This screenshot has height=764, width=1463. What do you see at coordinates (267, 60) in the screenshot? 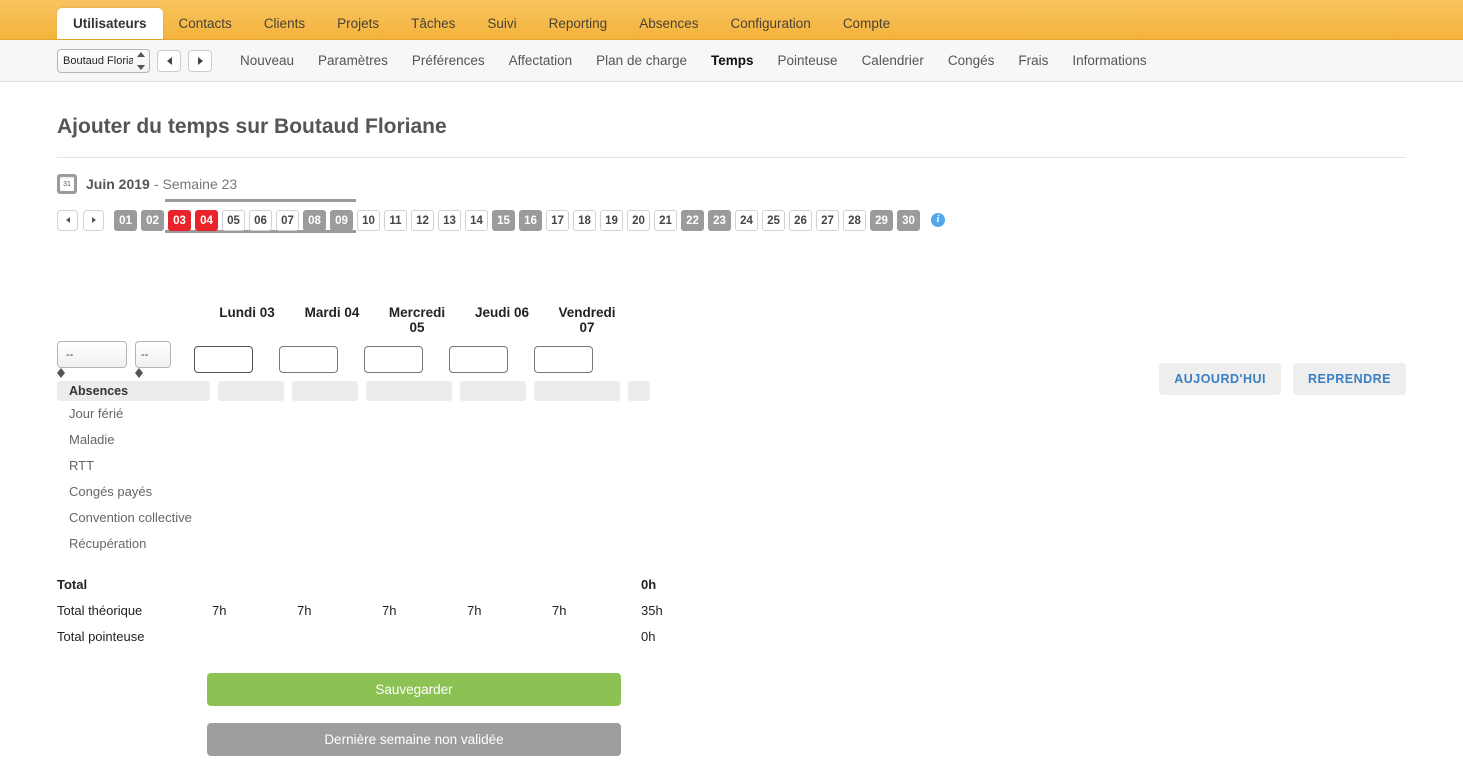
I see `subnav-item-nouveau: Nouveau` at bounding box center [267, 60].